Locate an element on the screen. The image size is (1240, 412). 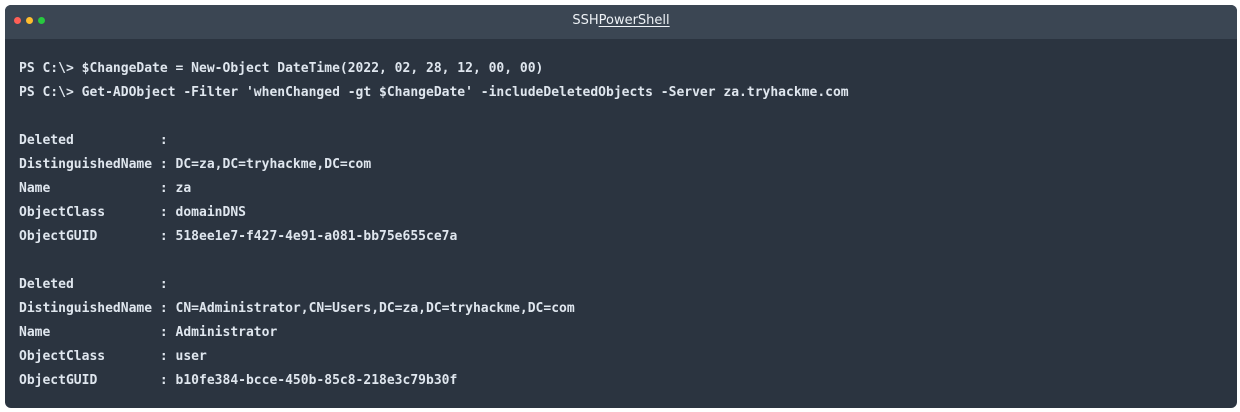
terminal-line: ObjectClass : user is located at coordinates (113, 356).